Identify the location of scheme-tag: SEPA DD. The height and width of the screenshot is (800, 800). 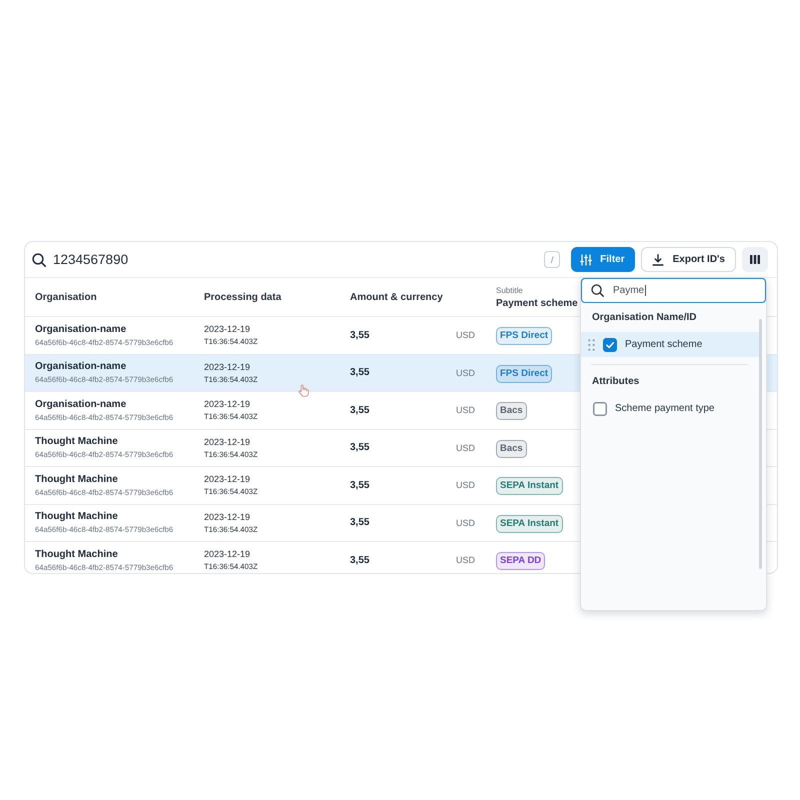
(521, 561).